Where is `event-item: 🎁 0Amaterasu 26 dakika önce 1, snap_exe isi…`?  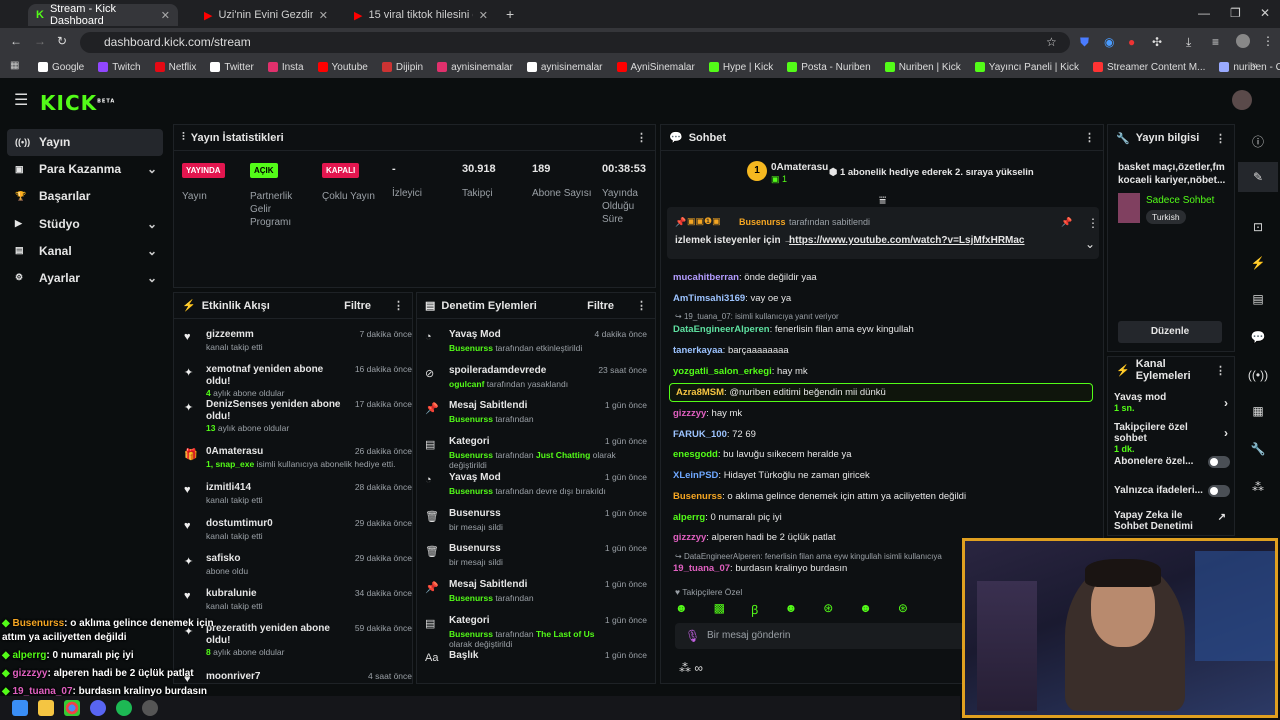
event-item: 🎁 0Amaterasu 26 dakika önce 1, snap_exe isi… is located at coordinates (298, 463).